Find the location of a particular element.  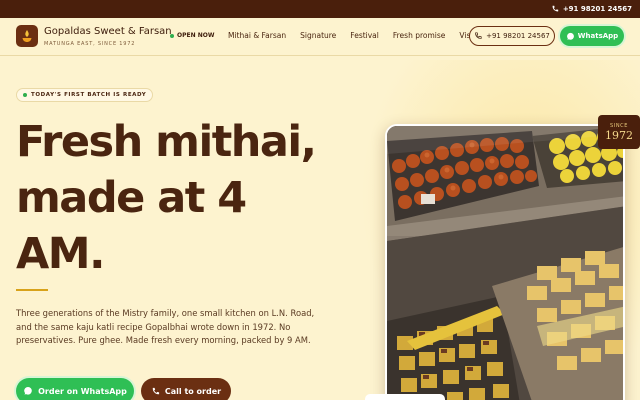

call-to-order-button: Call to order is located at coordinates (186, 389).